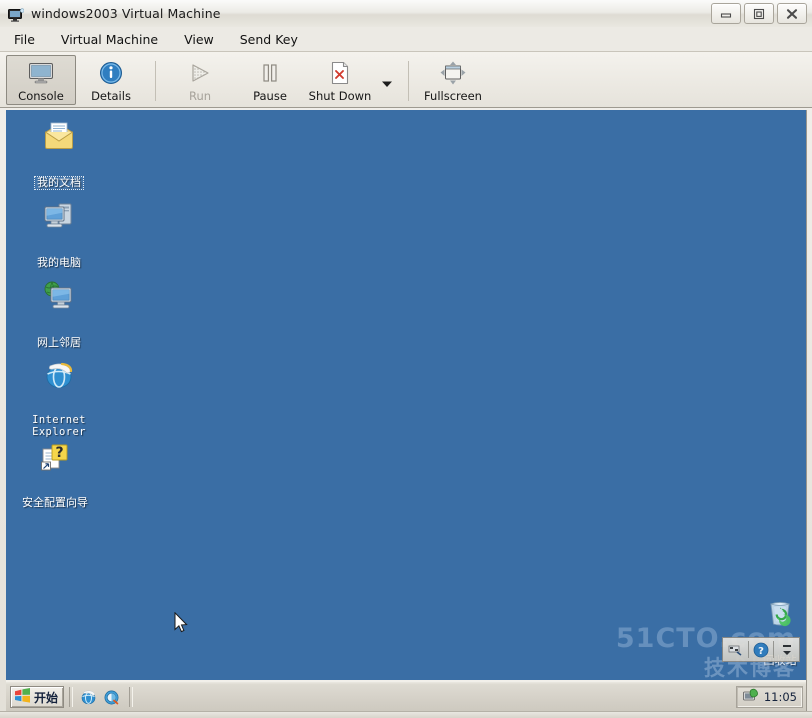  What do you see at coordinates (406, 39) in the screenshot?
I see `menubar: File Virtual Machine View Send Key` at bounding box center [406, 39].